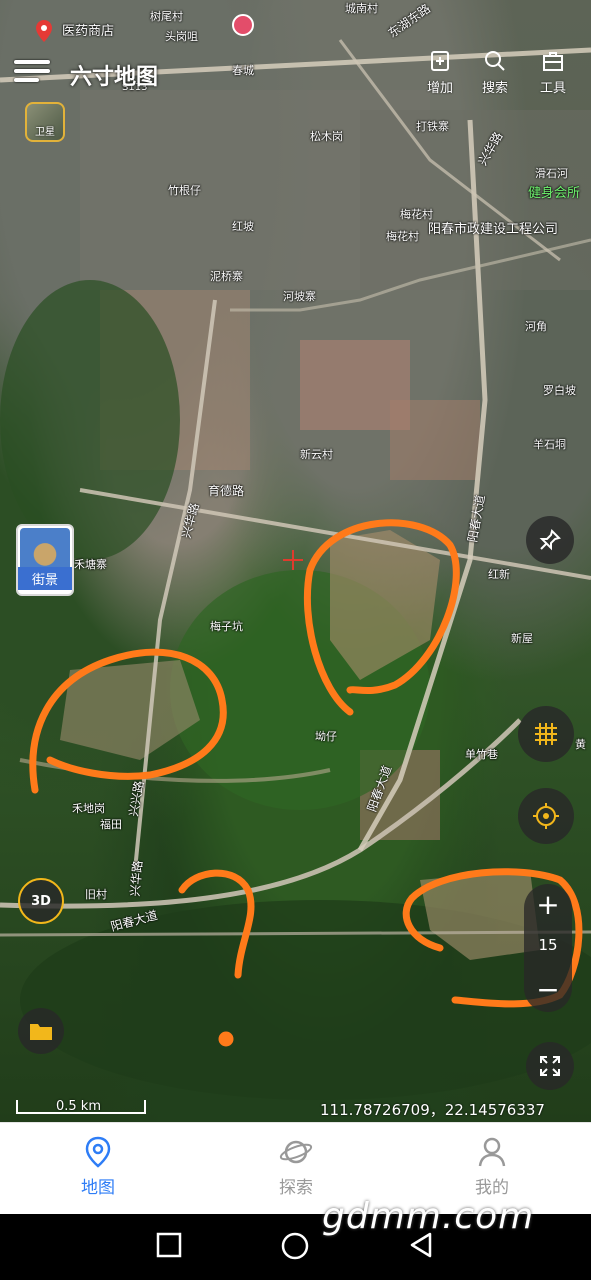 The width and height of the screenshot is (591, 1280). I want to click on locate-button, so click(546, 816).